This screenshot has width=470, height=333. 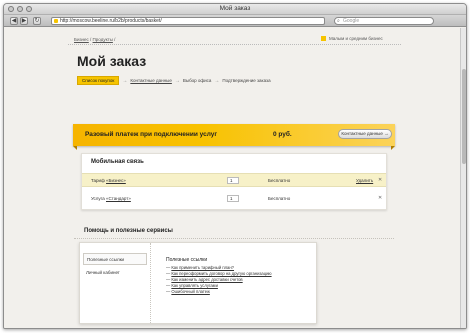 What do you see at coordinates (98, 198) in the screenshot?
I see `cart-item-type: Услуга` at bounding box center [98, 198].